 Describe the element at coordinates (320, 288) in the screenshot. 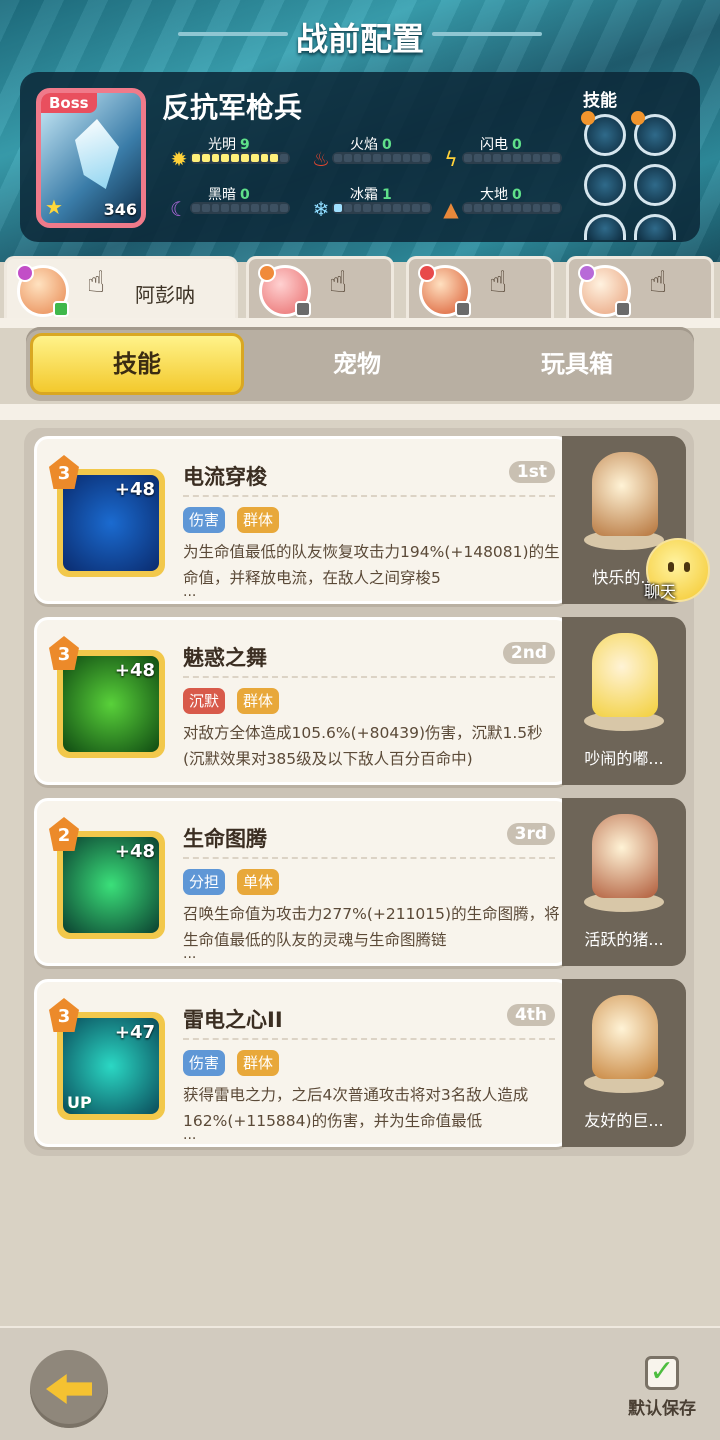

I see `hero-tab-2: ☝` at that location.